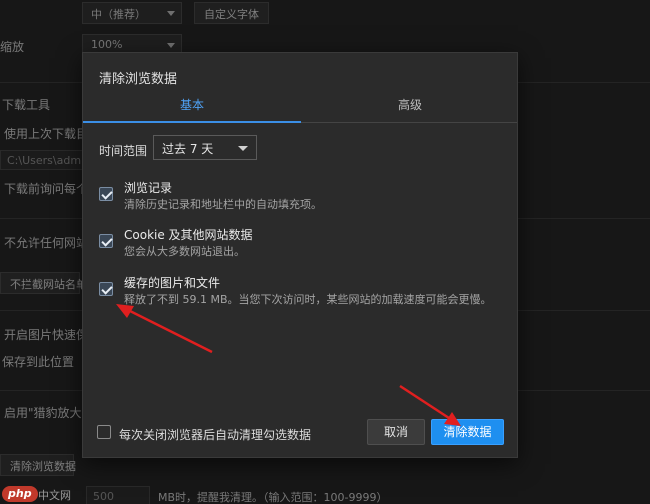 This screenshot has height=504, width=650. Describe the element at coordinates (54, 495) in the screenshot. I see `php-logo-subtitle: 中文网` at that location.